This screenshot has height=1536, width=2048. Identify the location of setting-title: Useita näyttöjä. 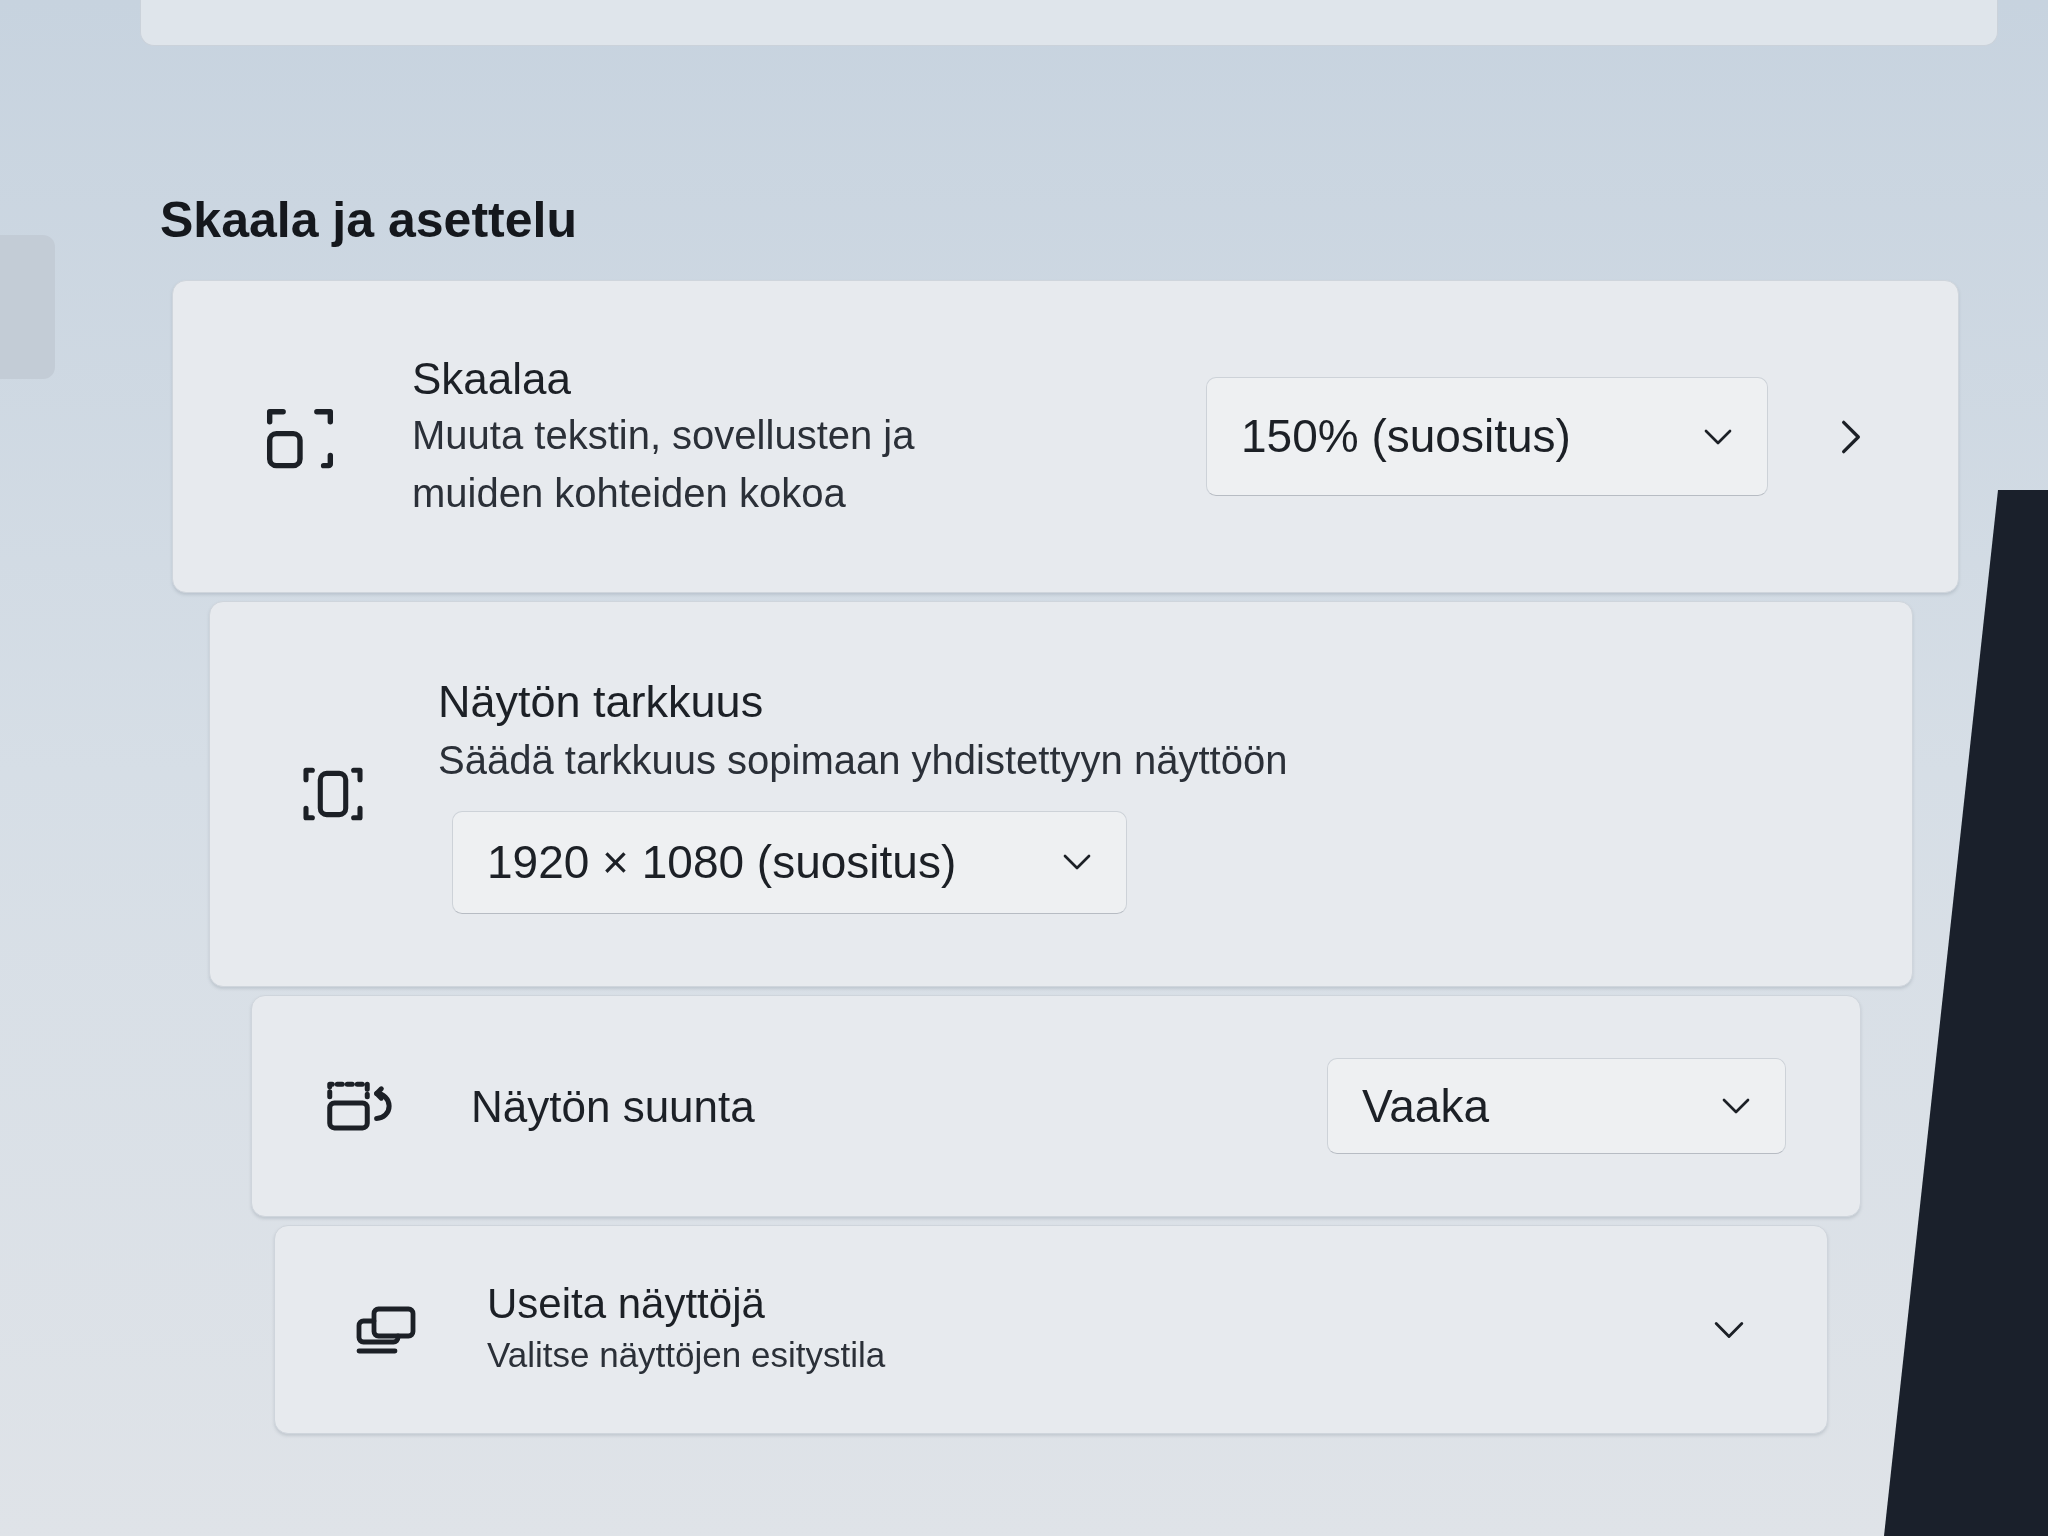
(626, 1303).